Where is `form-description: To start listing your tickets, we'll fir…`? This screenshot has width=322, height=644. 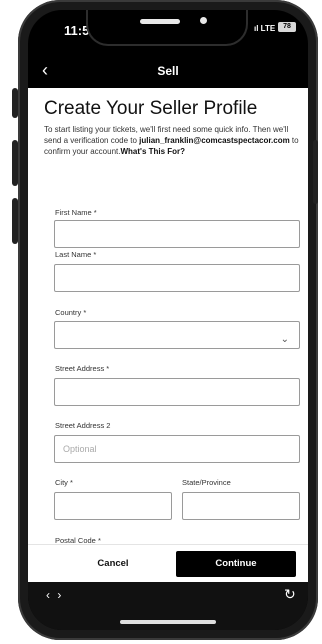
form-description: To start listing your tickets, we'll fir… is located at coordinates (173, 140).